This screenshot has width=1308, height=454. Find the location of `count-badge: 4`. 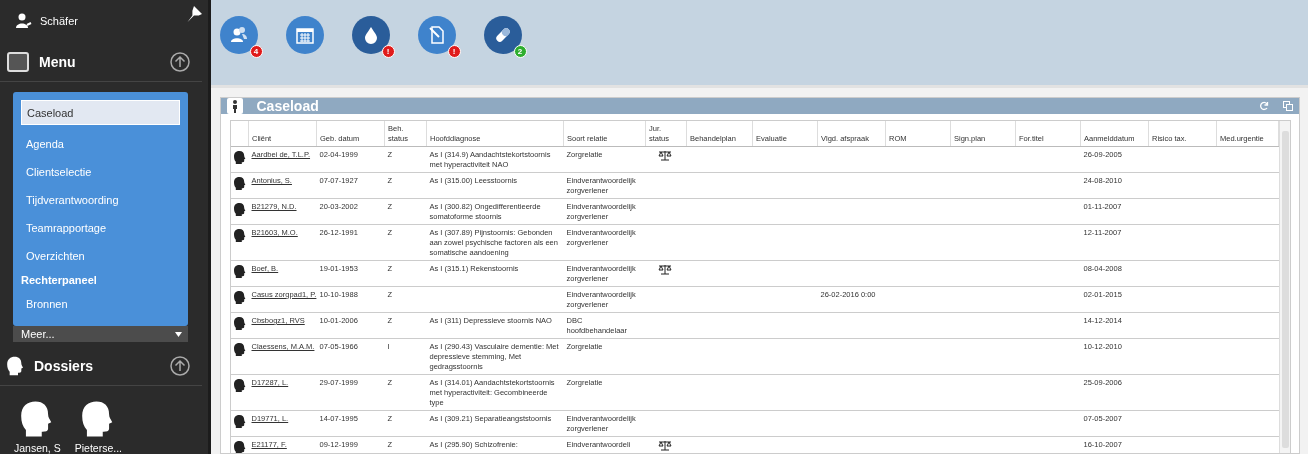

count-badge: 4 is located at coordinates (256, 51).